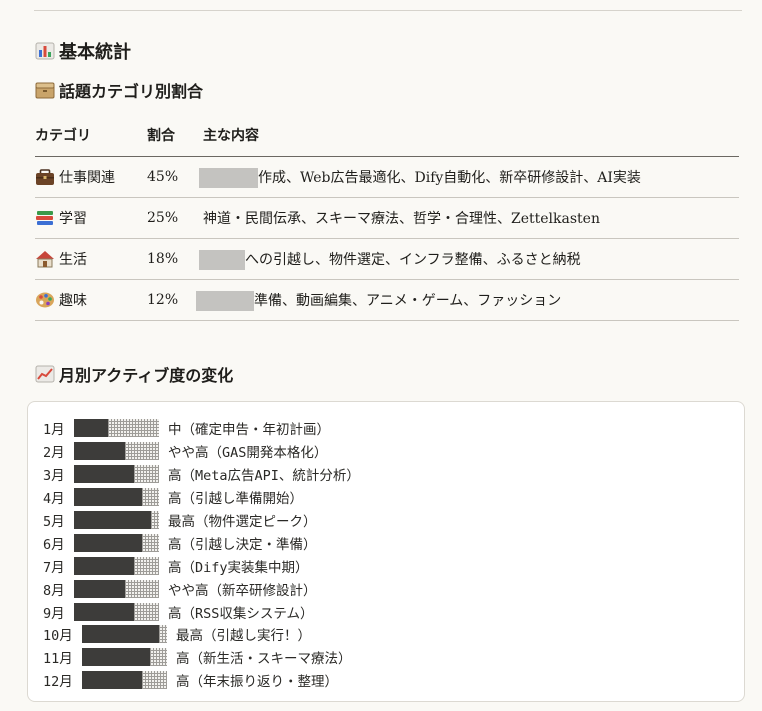 This screenshot has width=762, height=711. Describe the element at coordinates (264, 659) in the screenshot. I see `activity-label: 高（新生活・スキーマ療法）` at that location.